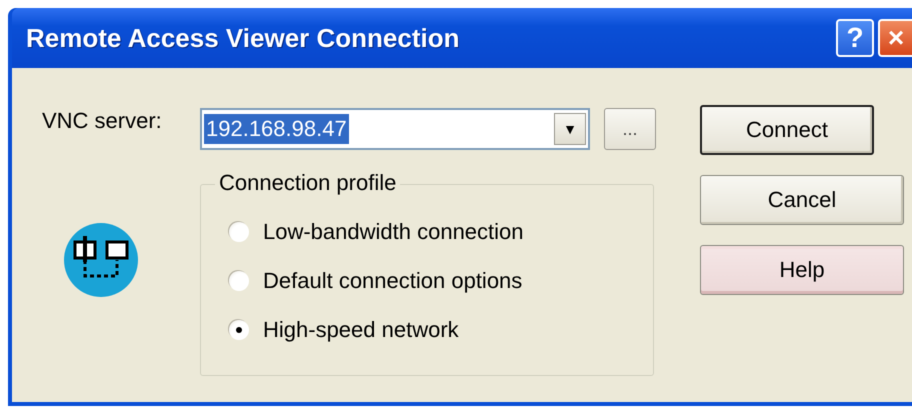  I want to click on radio-label: Low-bandwidth connection, so click(393, 232).